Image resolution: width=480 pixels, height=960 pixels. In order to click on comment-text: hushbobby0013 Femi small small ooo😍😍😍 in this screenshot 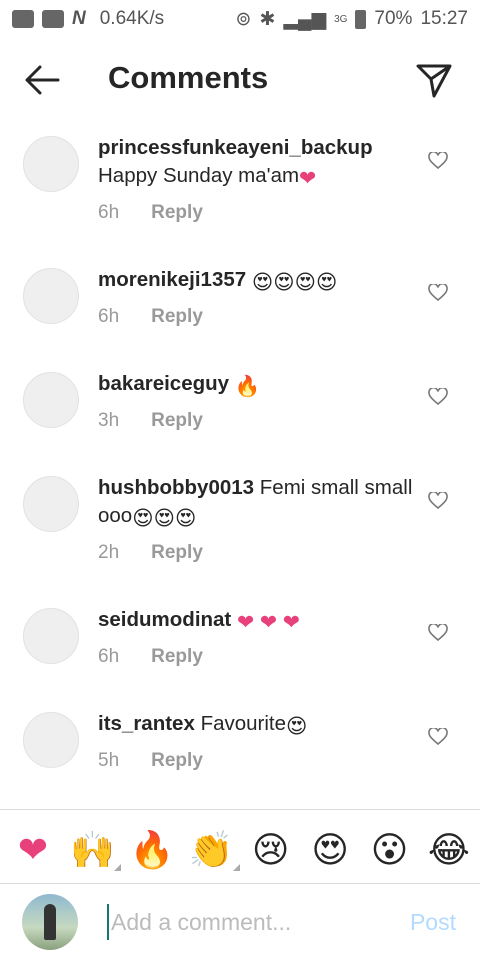, I will do `click(258, 503)`.